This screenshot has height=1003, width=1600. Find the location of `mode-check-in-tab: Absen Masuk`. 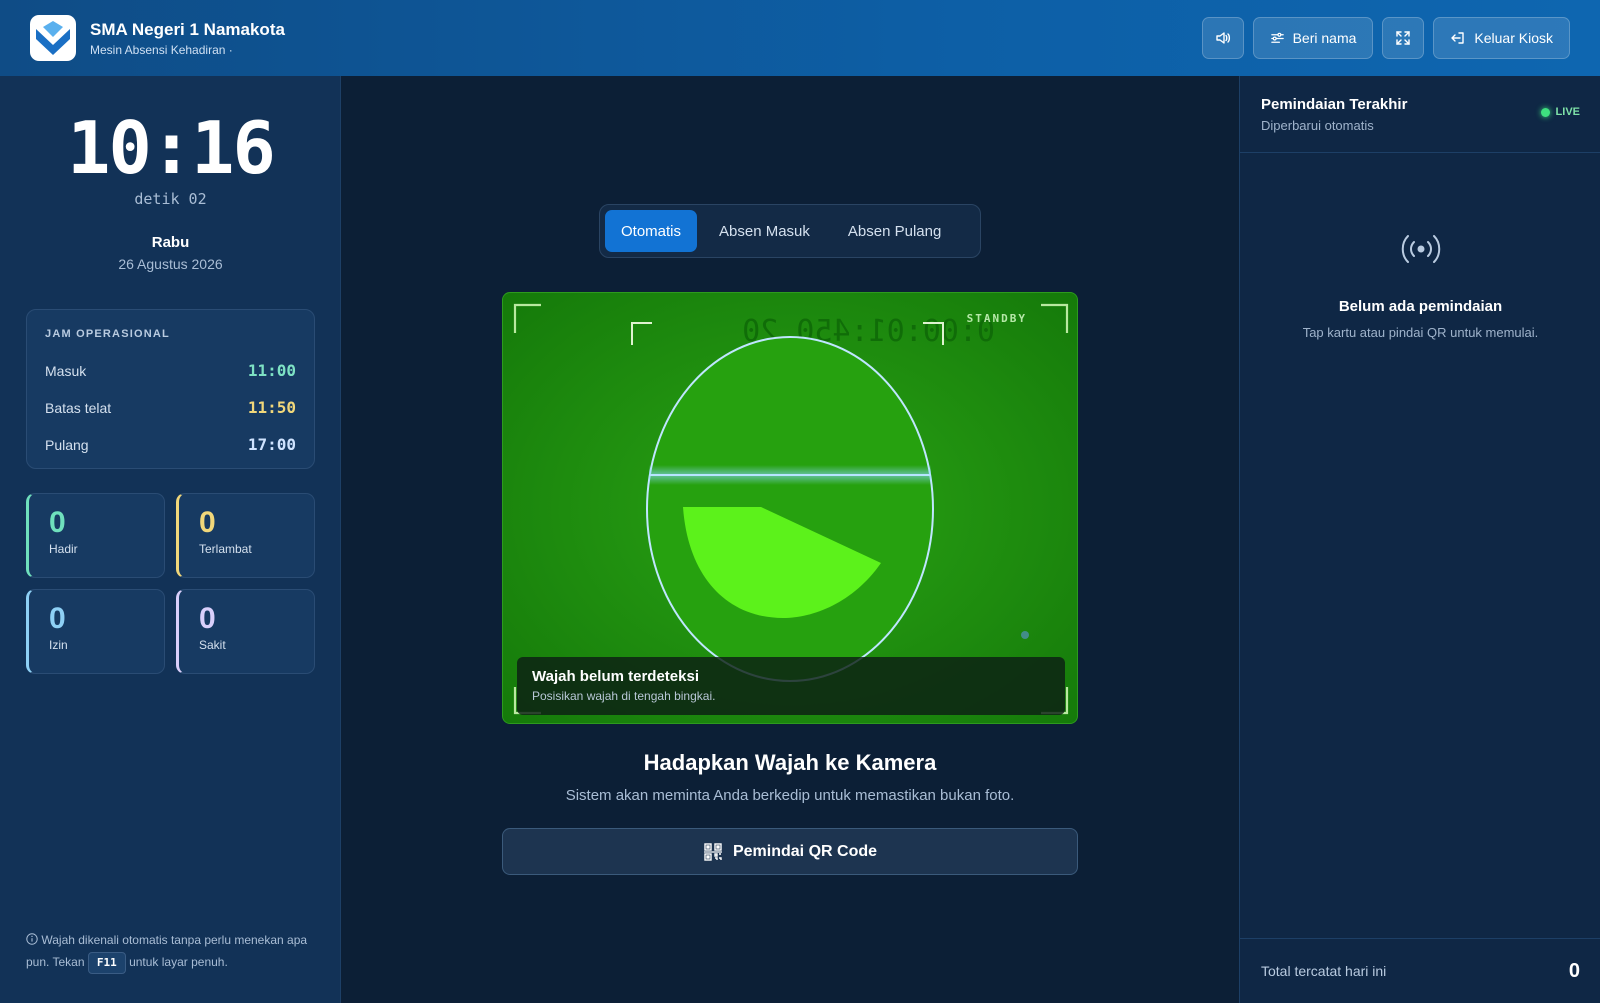

mode-check-in-tab: Absen Masuk is located at coordinates (764, 231).